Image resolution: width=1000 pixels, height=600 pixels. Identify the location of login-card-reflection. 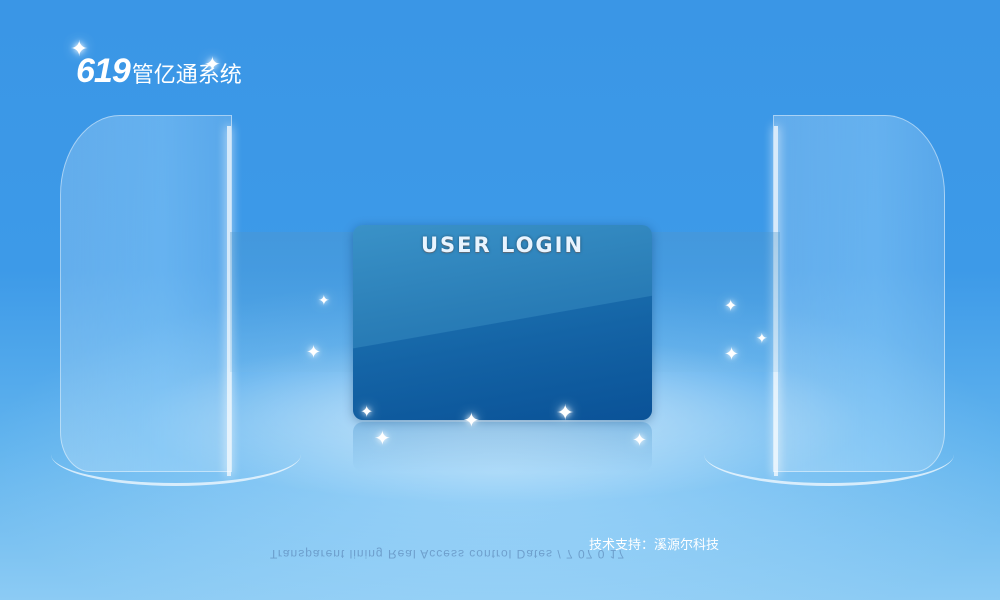
(502, 447).